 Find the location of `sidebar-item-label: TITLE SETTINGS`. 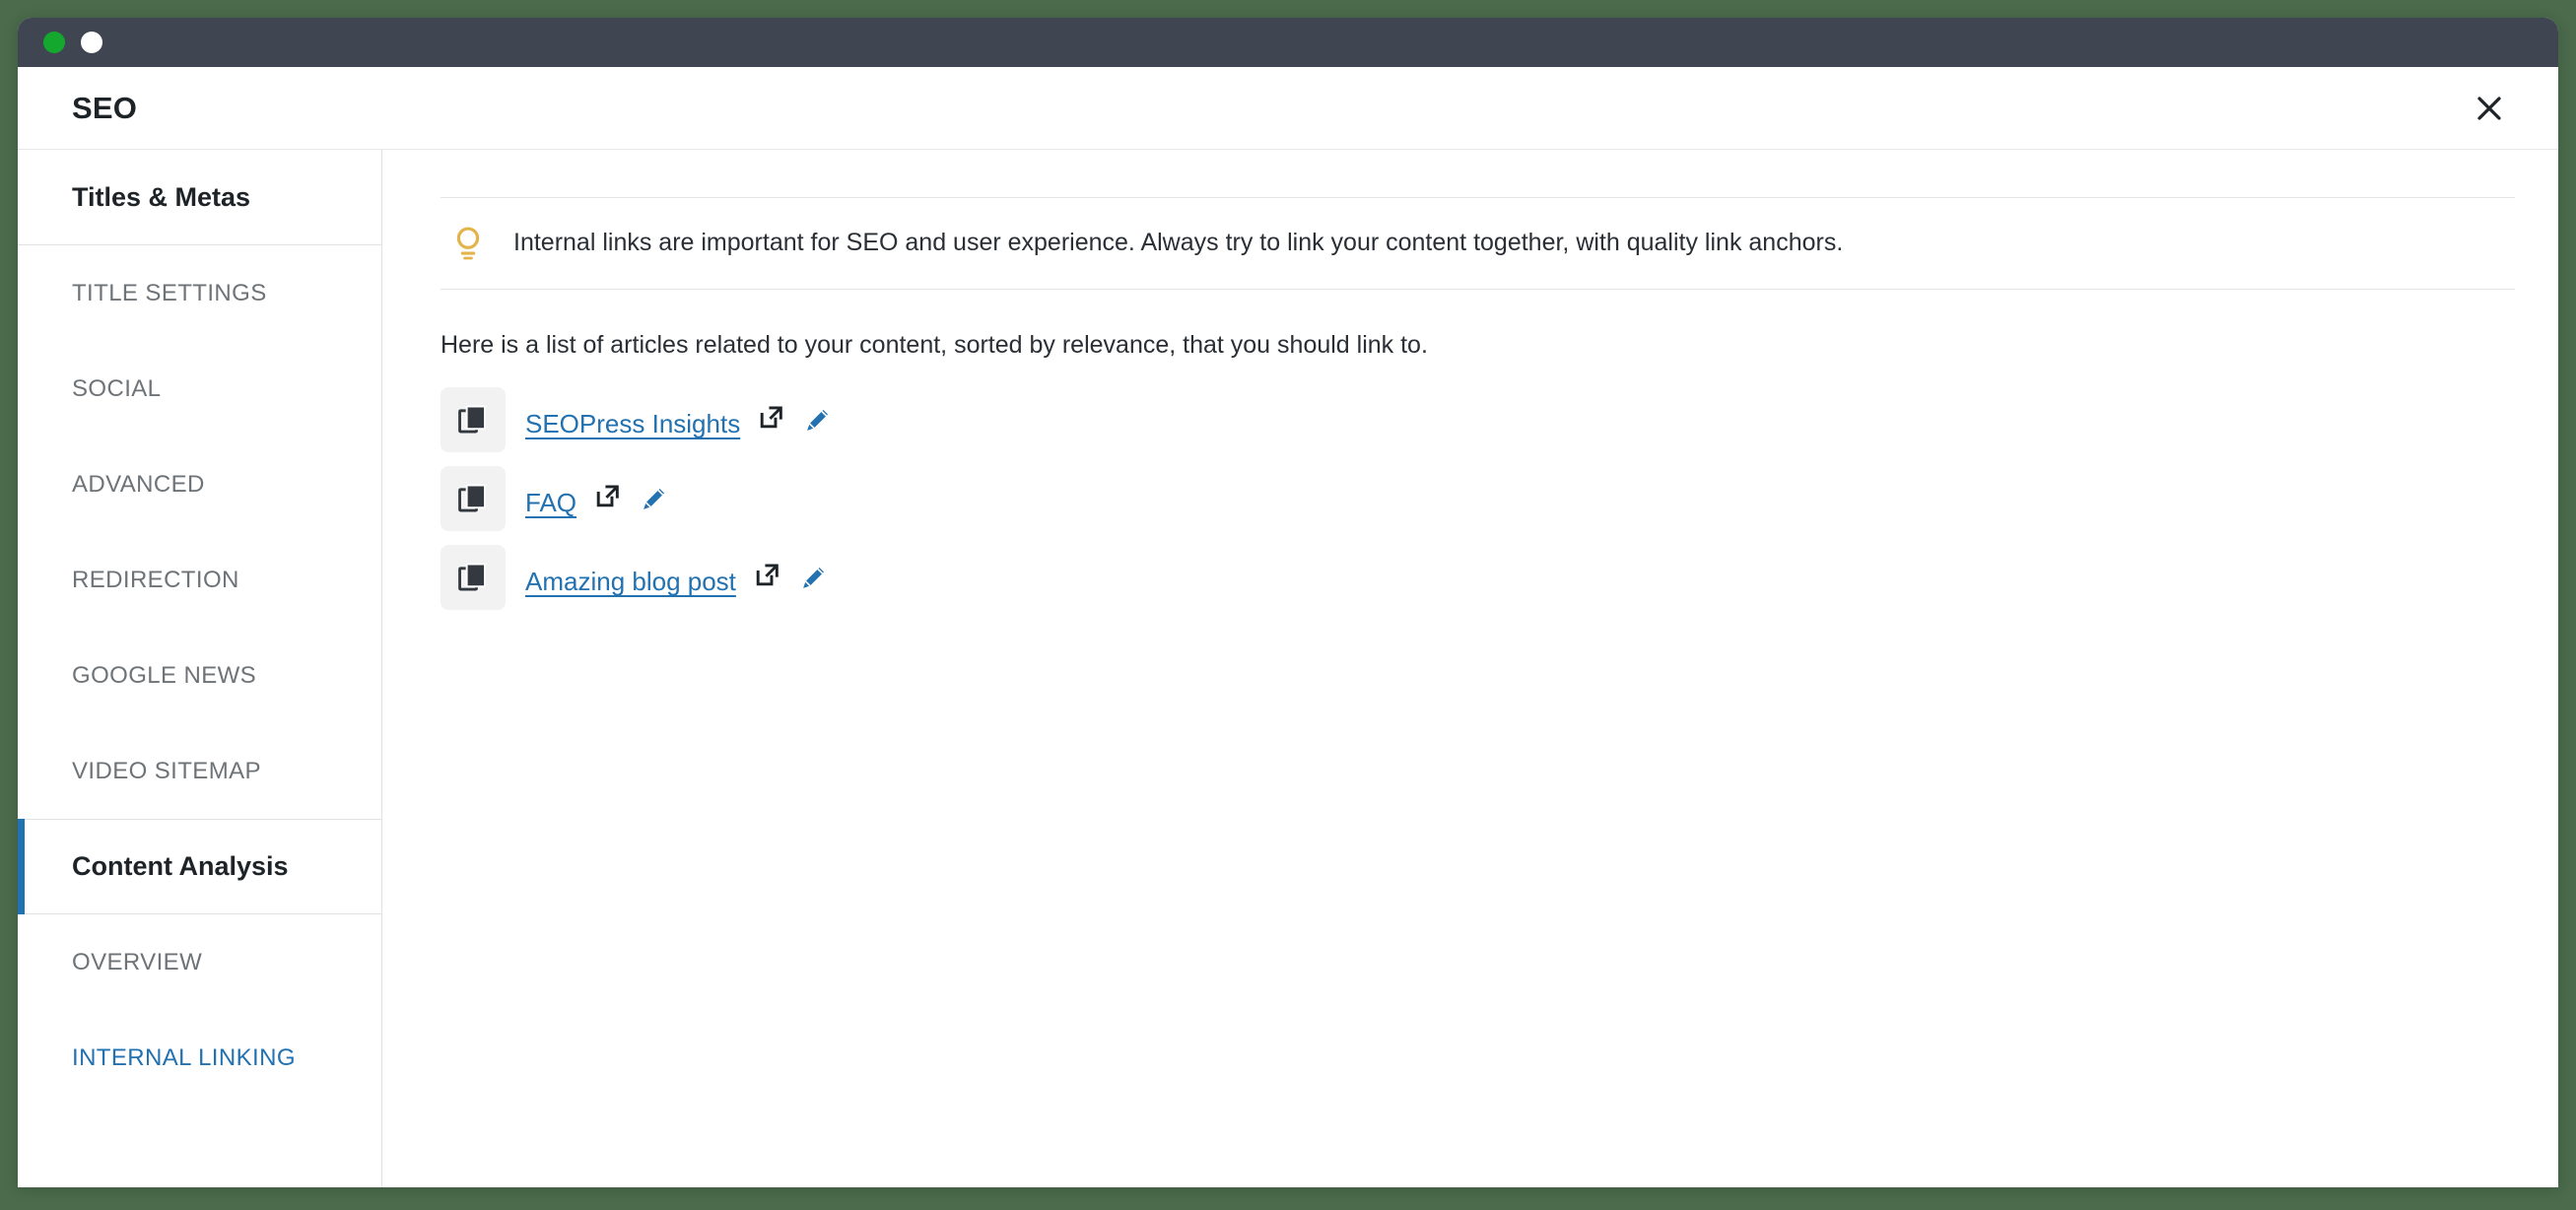

sidebar-item-label: TITLE SETTINGS is located at coordinates (170, 292).